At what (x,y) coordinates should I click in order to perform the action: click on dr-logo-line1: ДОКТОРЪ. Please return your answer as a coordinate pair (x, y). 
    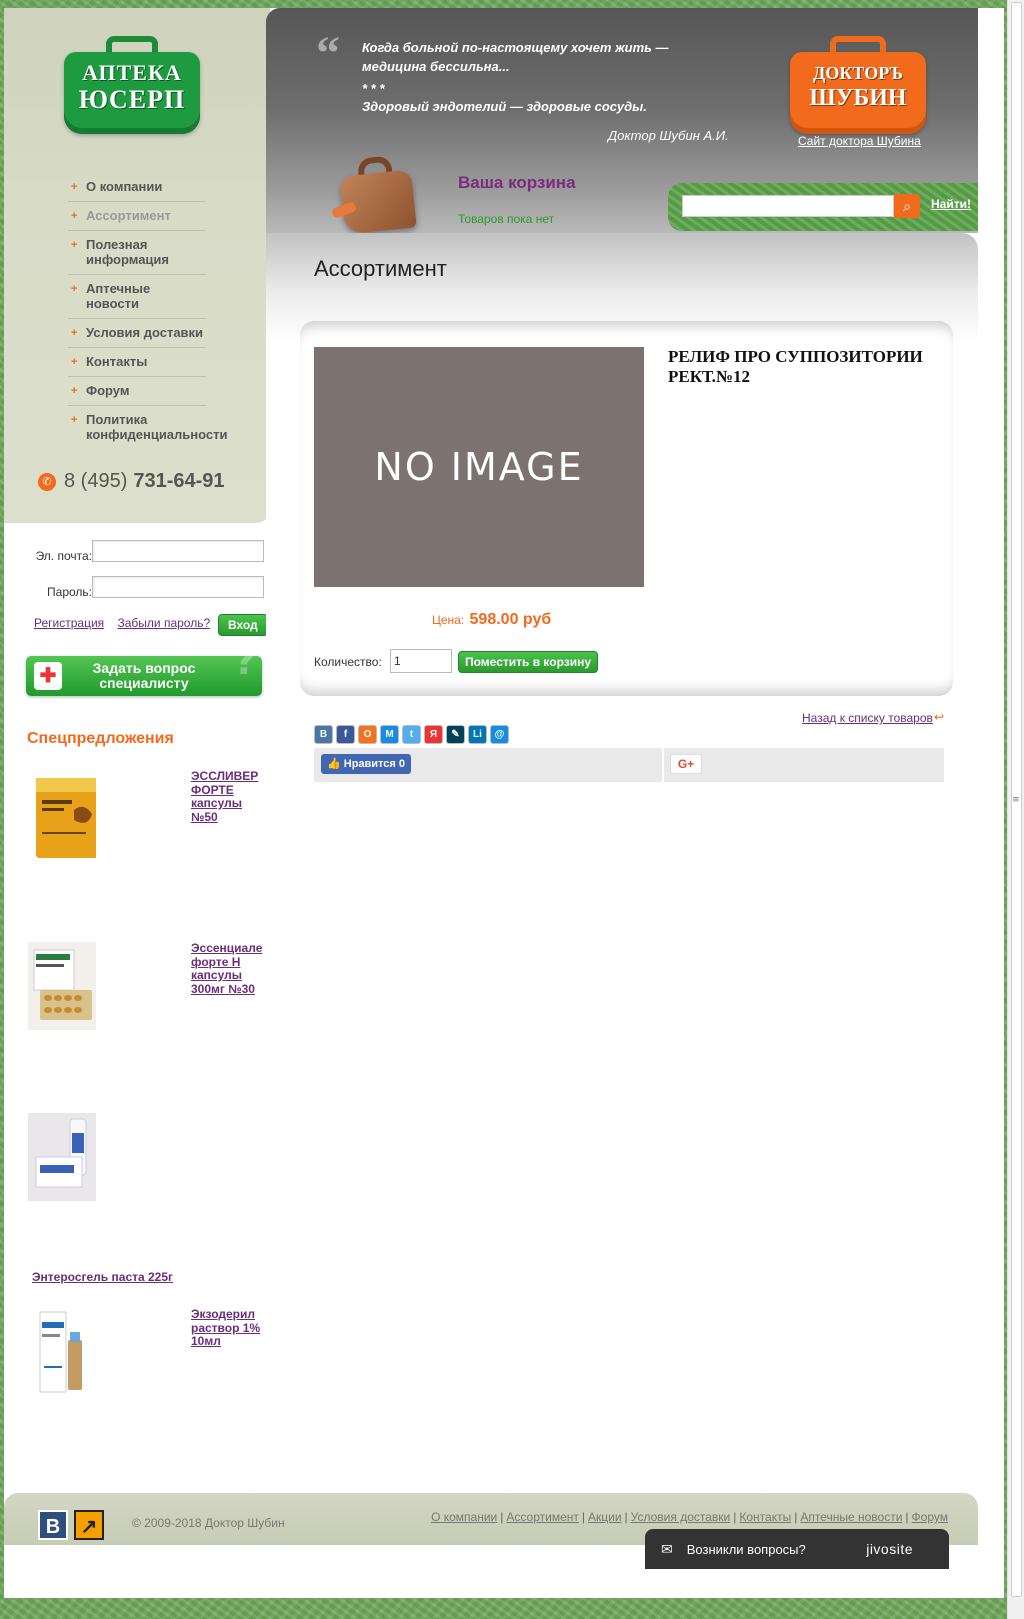
    Looking at the image, I should click on (858, 73).